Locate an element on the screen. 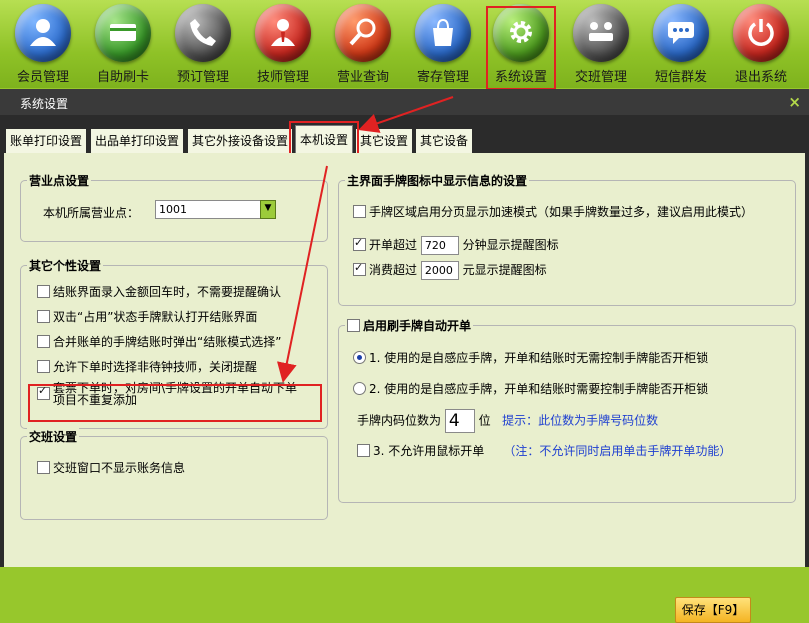 The image size is (809, 623). arrow-to-tab is located at coordinates (406, 114).